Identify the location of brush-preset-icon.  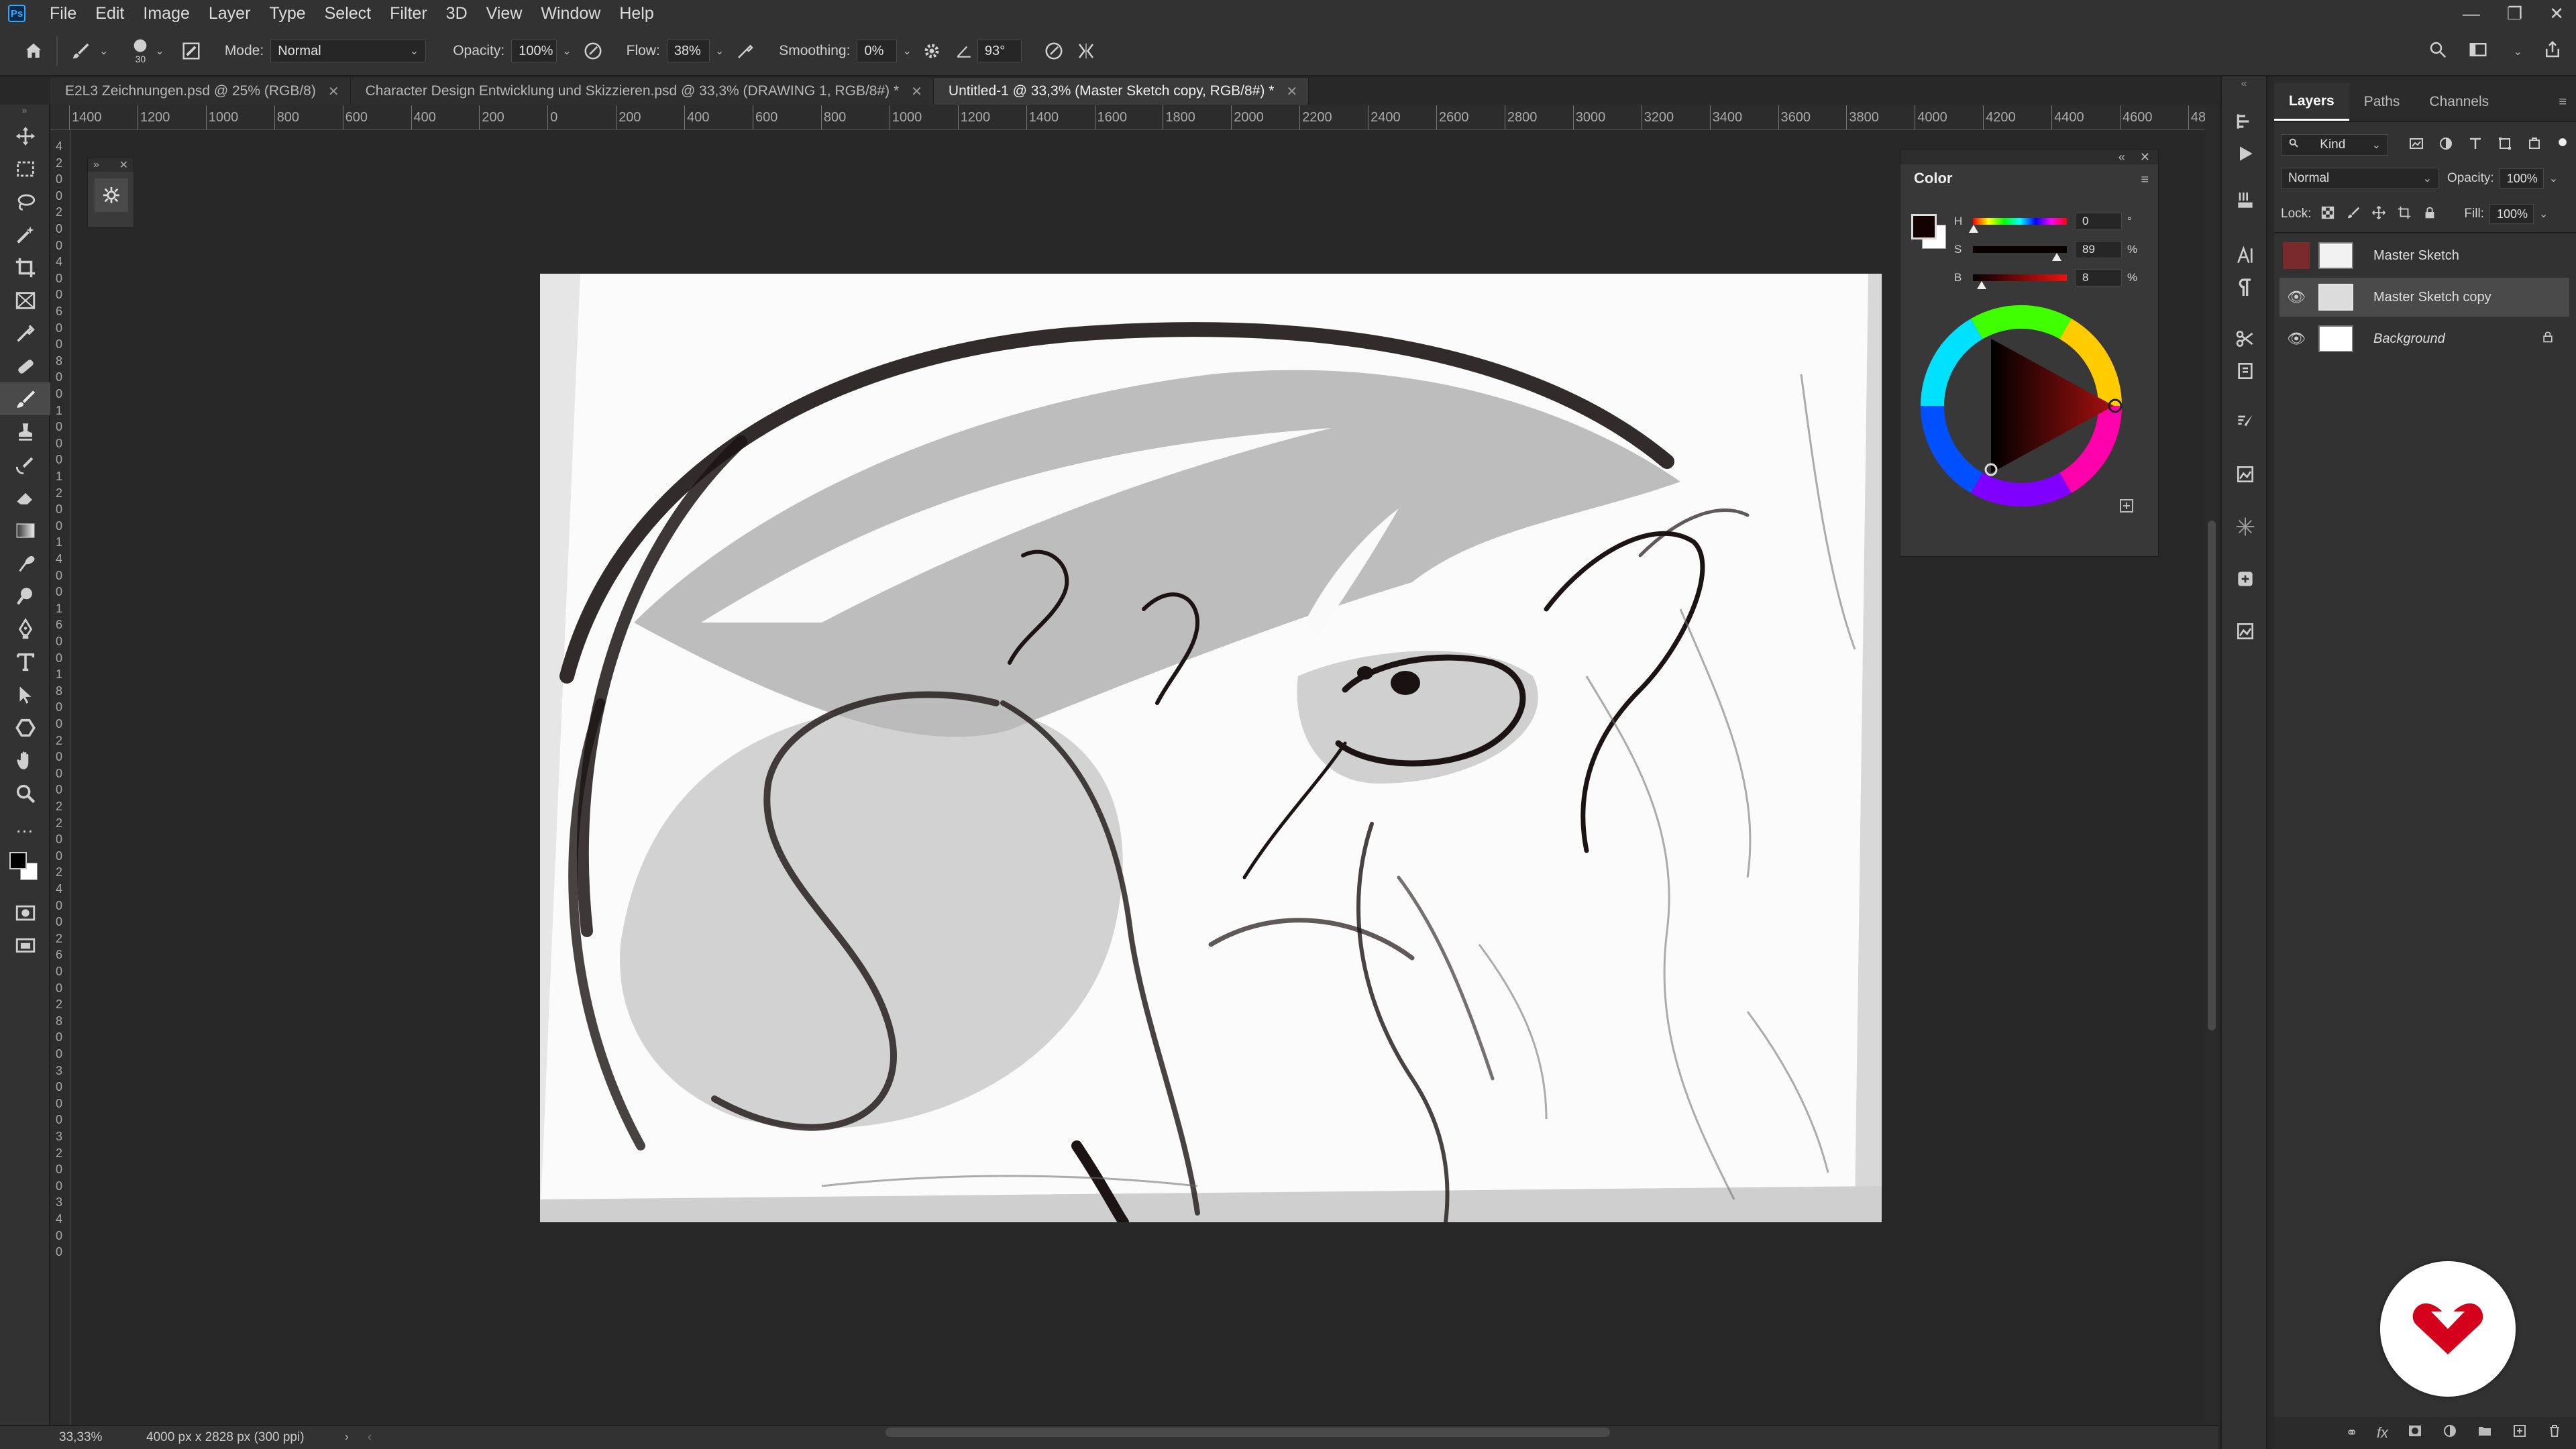
(80, 51).